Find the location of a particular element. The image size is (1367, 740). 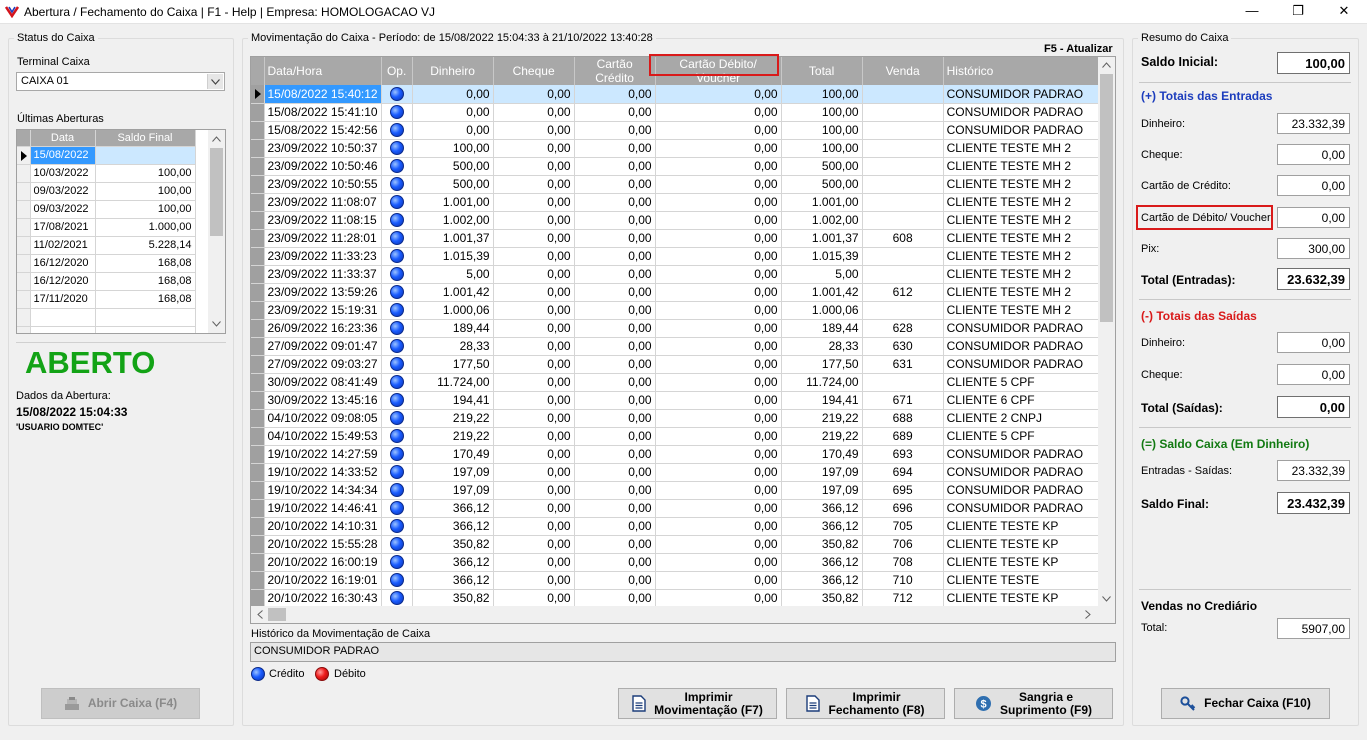

cell-data-hora: 04/10/2022 09:08:05 is located at coordinates (323, 418).